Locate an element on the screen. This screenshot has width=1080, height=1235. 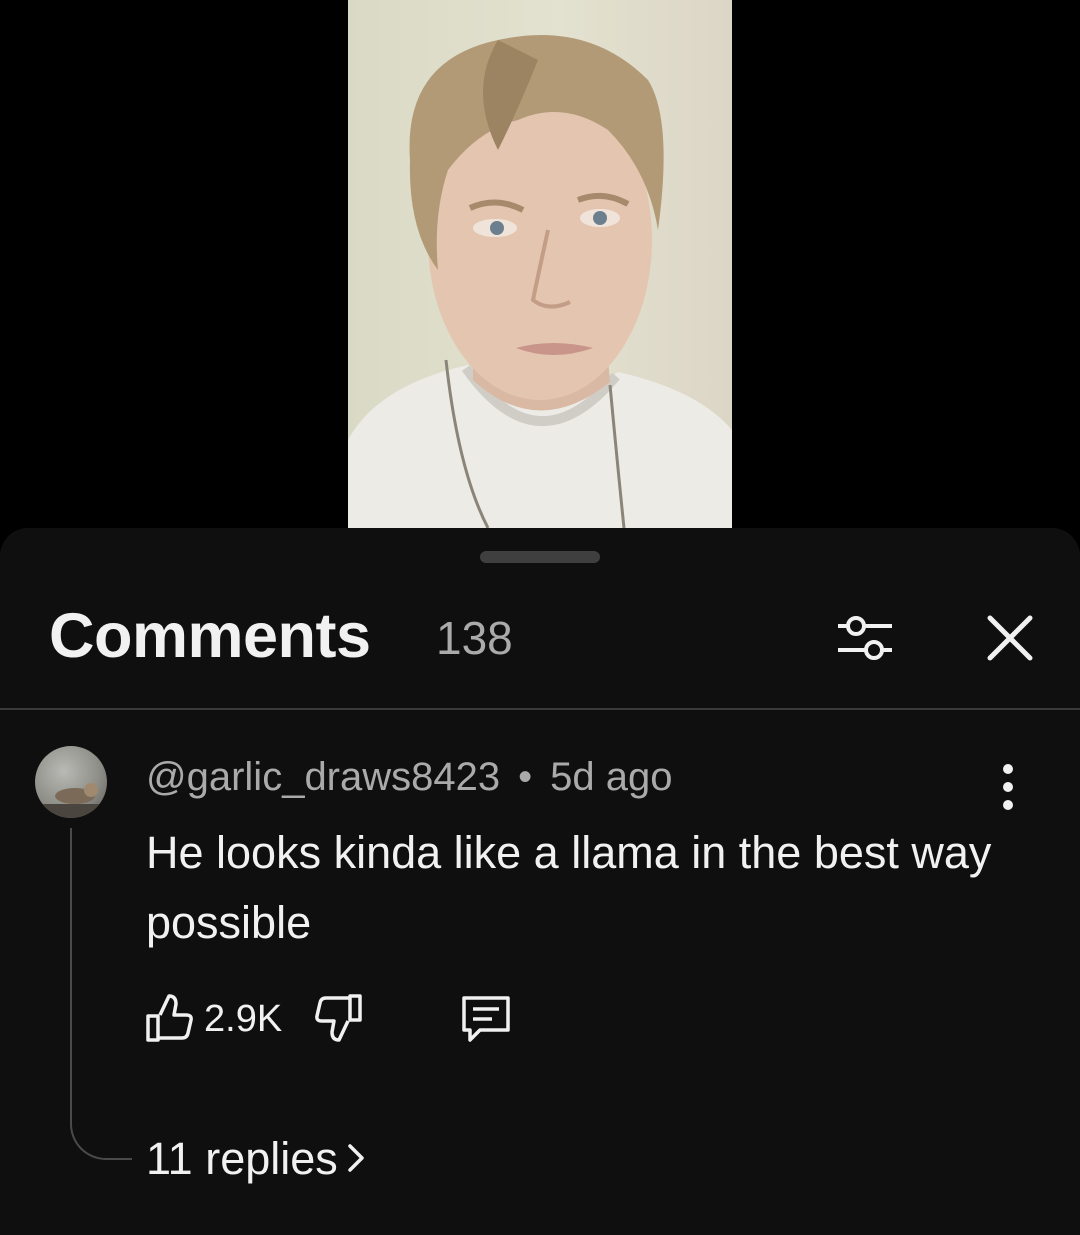
comments-count: 138 is located at coordinates (474, 638).